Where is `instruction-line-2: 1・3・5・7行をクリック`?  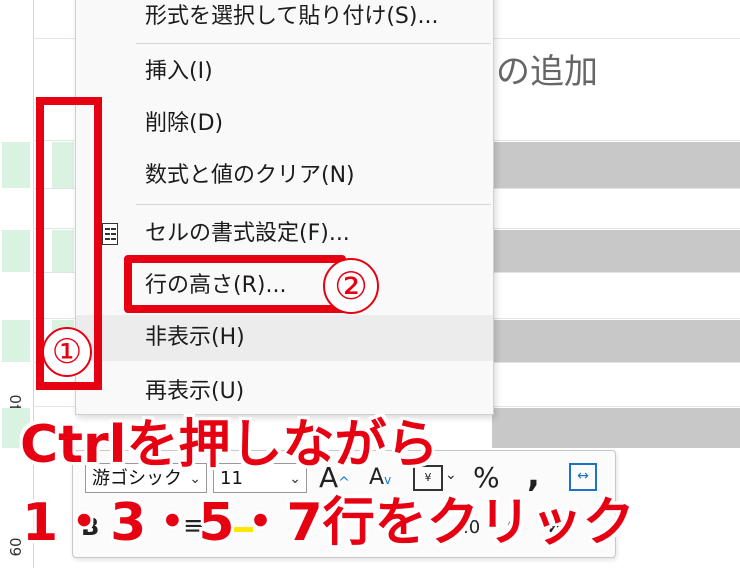 instruction-line-2: 1・3・5・7行をクリック is located at coordinates (328, 523).